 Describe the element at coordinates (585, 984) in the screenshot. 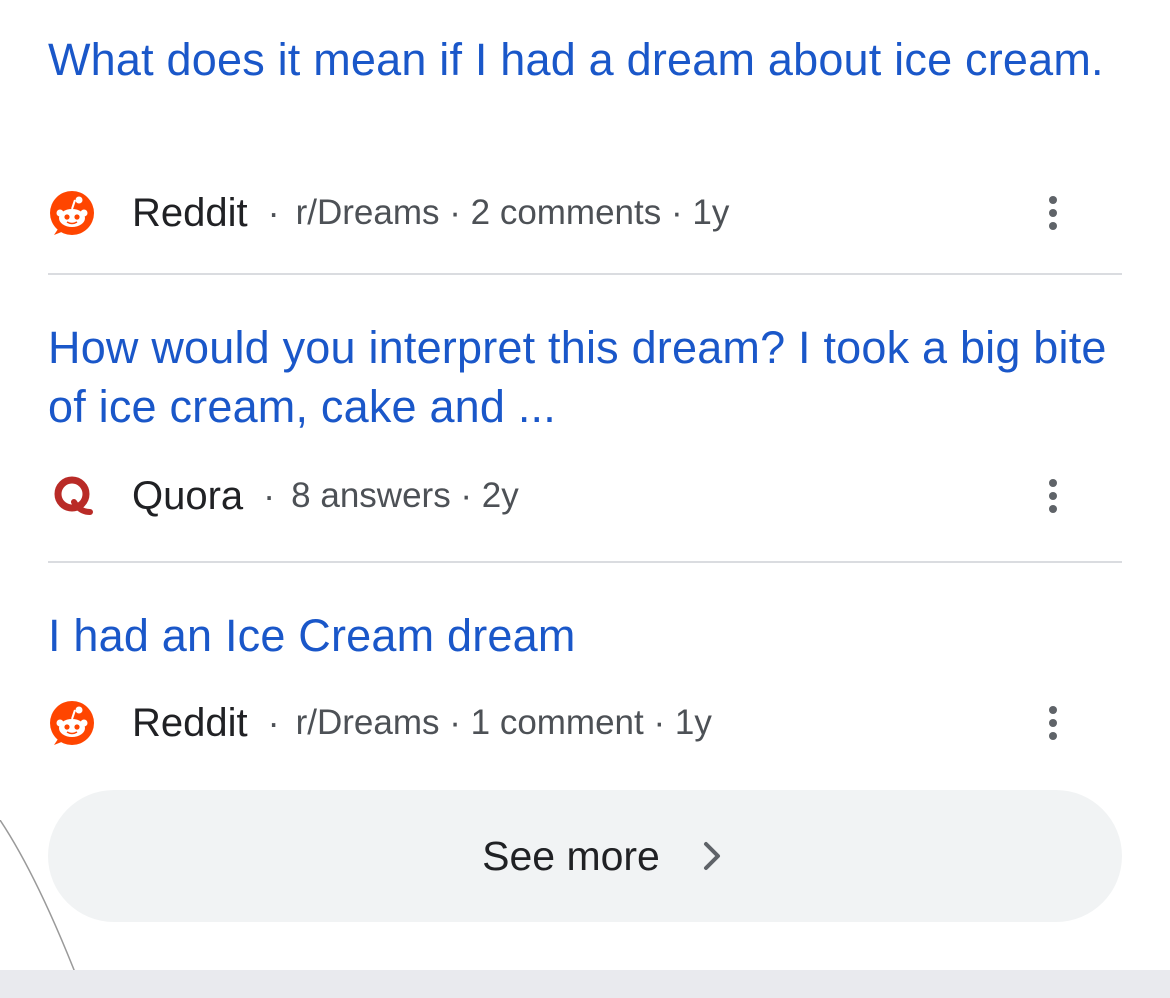

I see `bottom-band` at that location.